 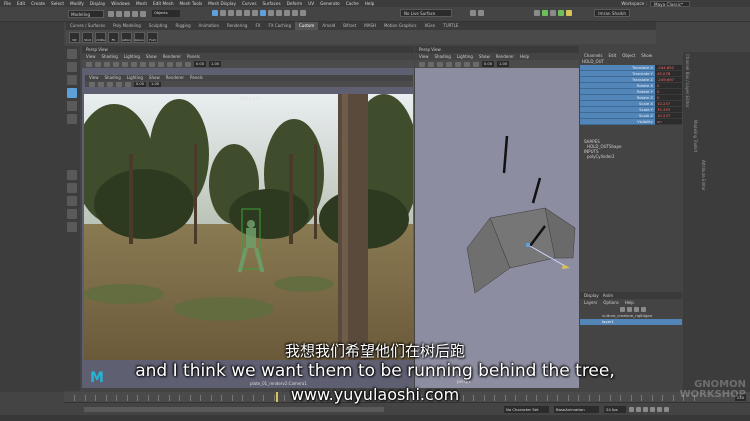 What do you see at coordinates (86, 14) in the screenshot?
I see `mode-combo: Modeling` at bounding box center [86, 14].